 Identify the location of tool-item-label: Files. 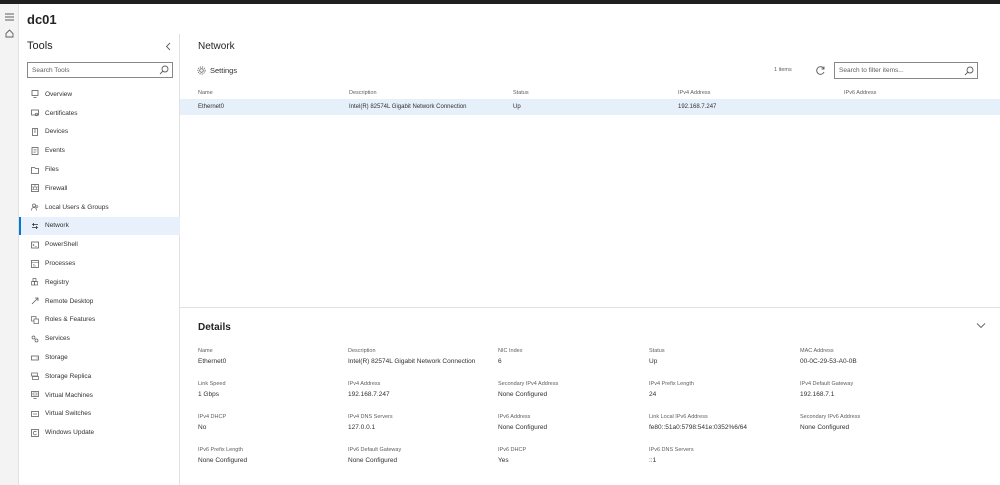
(52, 170).